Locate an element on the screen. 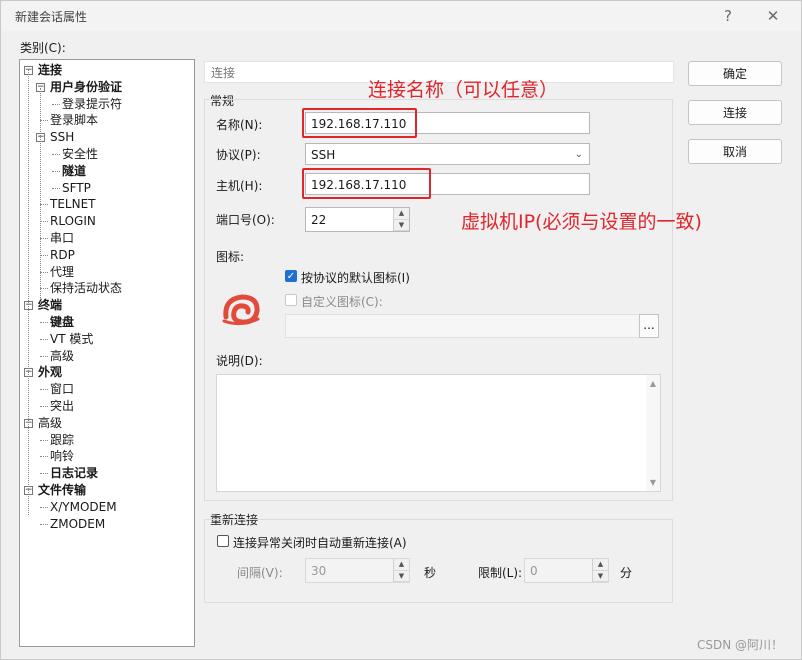 The width and height of the screenshot is (802, 660). scroll-up-icon: ▲ is located at coordinates (653, 383).